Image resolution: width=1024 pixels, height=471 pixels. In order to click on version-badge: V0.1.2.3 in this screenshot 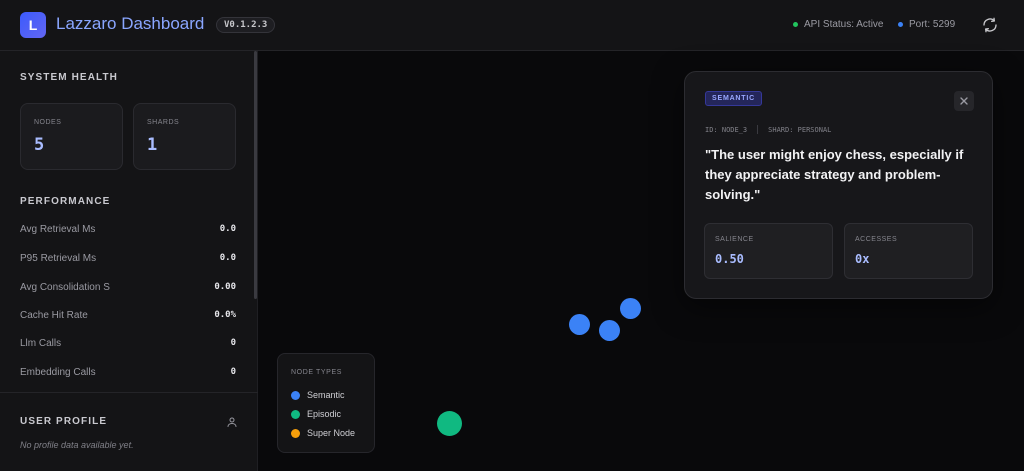, I will do `click(246, 25)`.